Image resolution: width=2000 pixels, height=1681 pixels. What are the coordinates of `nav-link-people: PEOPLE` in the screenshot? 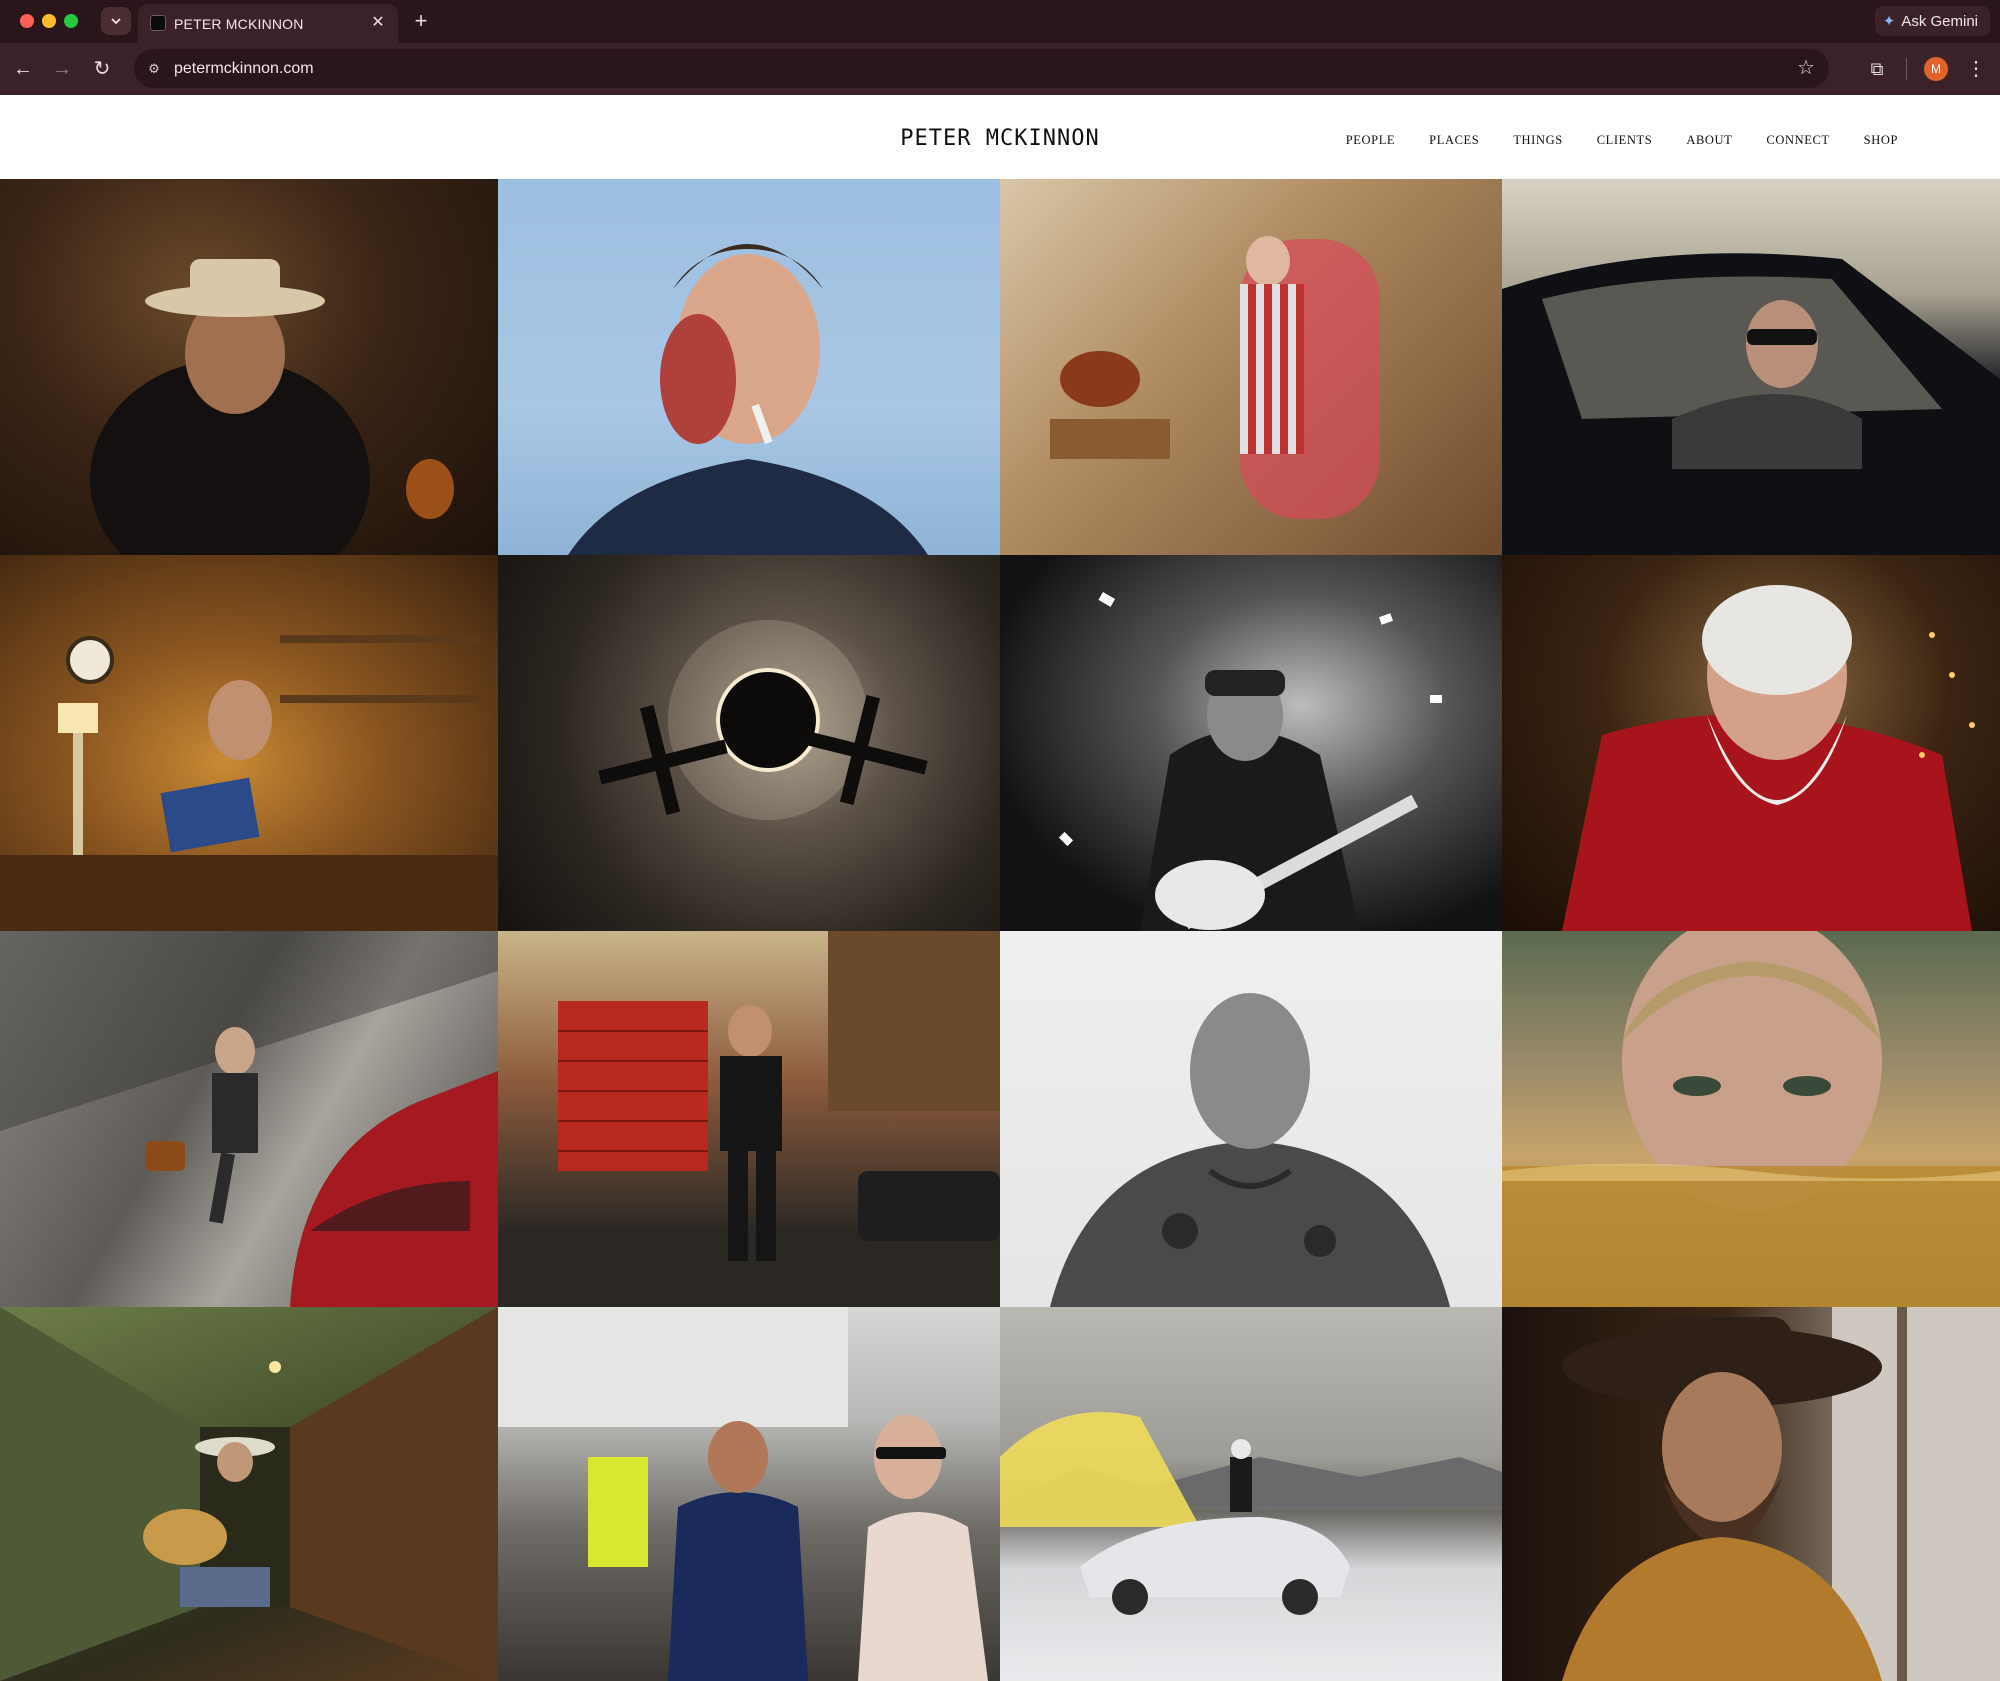 It's located at (1370, 140).